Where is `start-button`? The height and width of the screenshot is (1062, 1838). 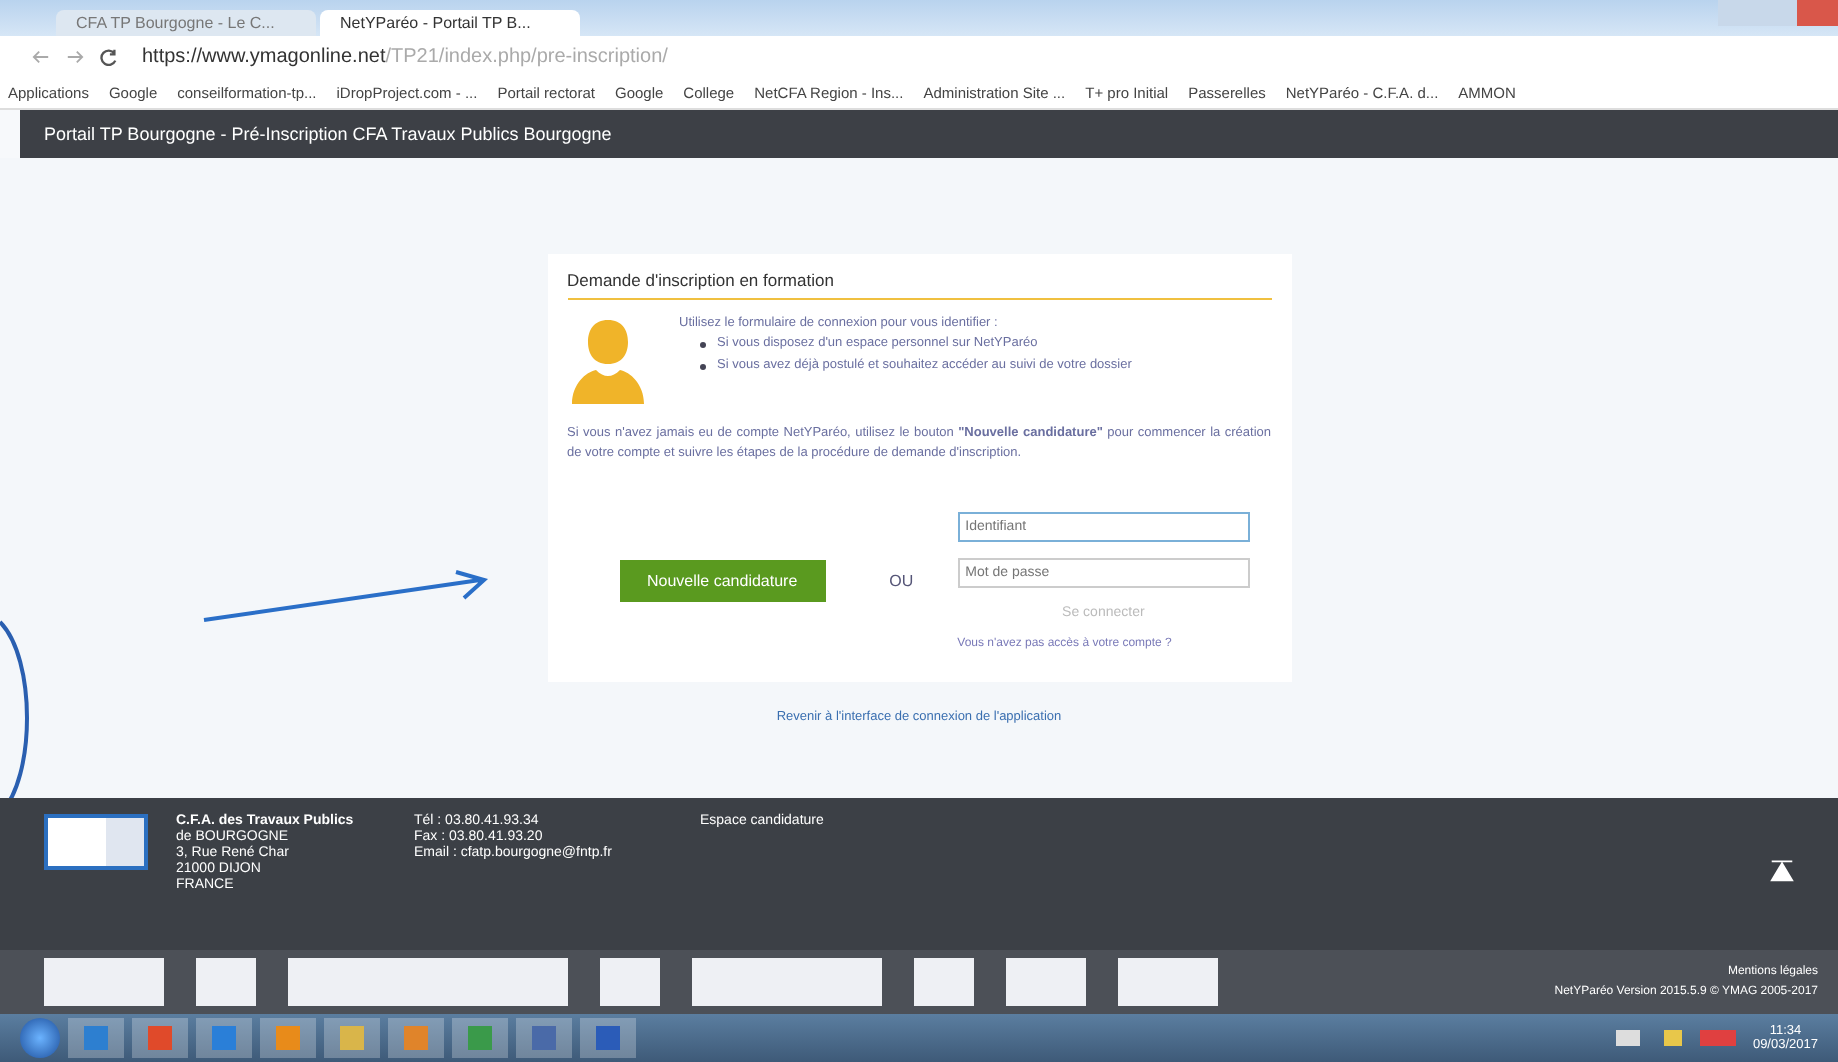
start-button is located at coordinates (40, 1038).